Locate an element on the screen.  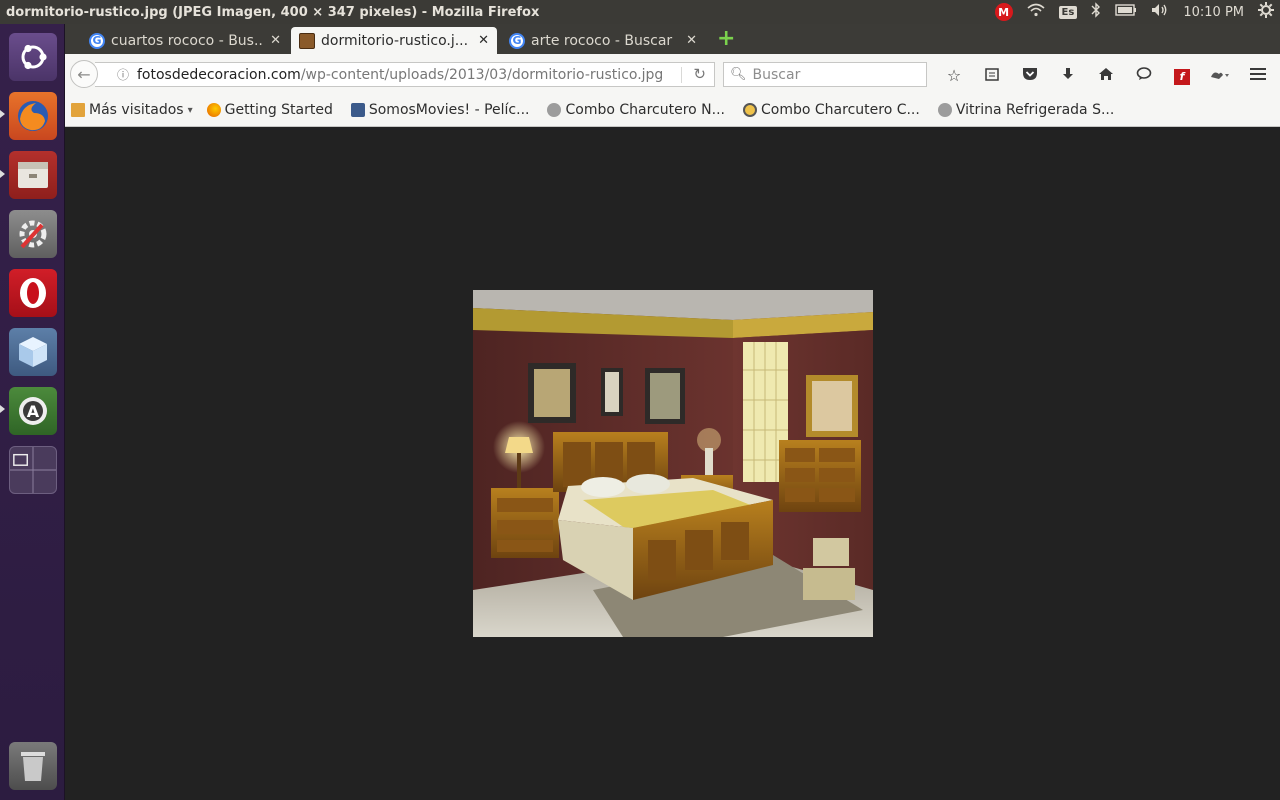
clock: 10:10 PM is located at coordinates (1213, 12).